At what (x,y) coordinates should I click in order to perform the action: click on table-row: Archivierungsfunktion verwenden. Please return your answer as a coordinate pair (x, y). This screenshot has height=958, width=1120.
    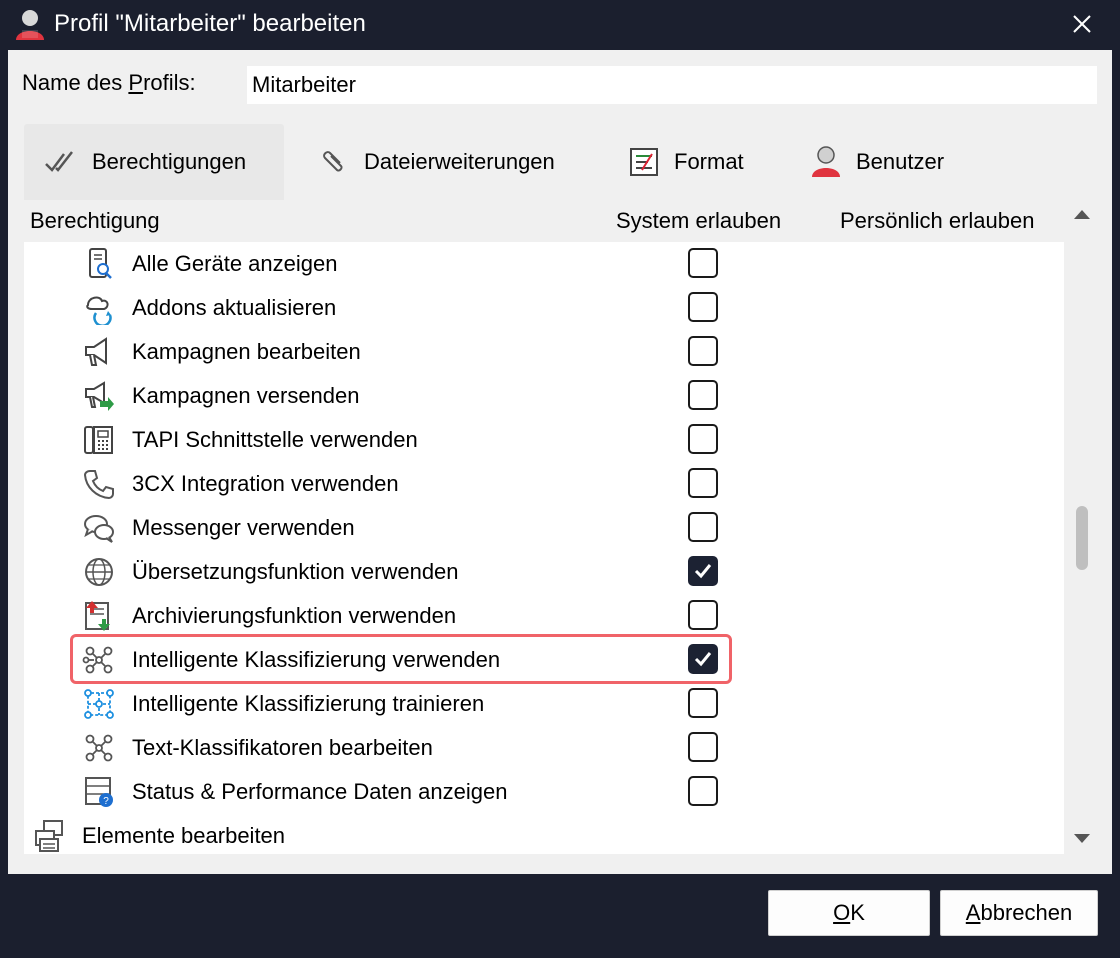
    Looking at the image, I should click on (544, 616).